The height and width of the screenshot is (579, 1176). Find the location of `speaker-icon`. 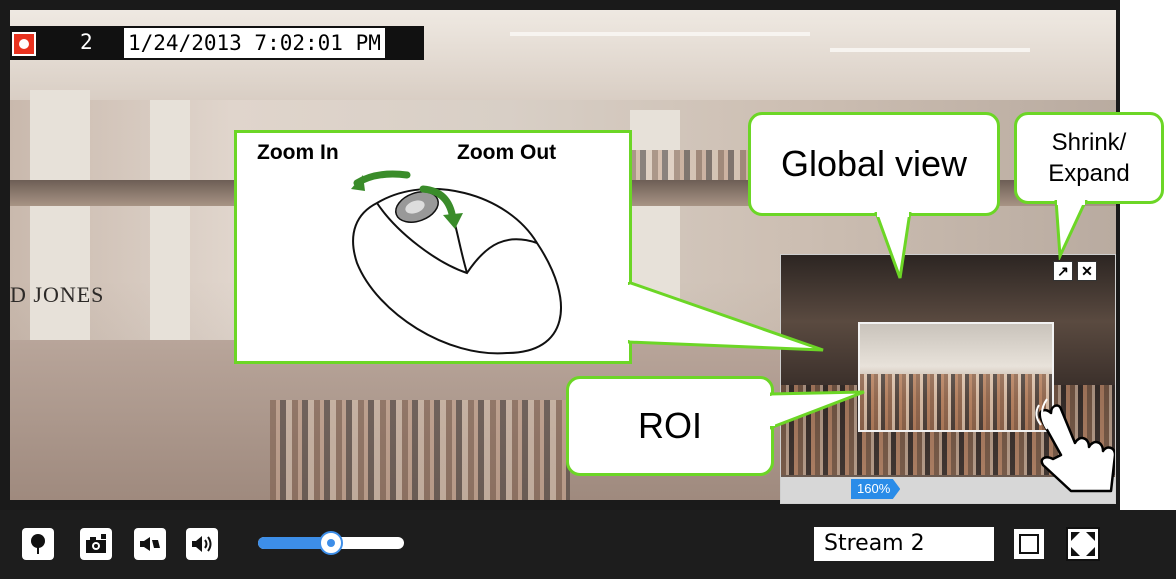

speaker-icon is located at coordinates (202, 544).